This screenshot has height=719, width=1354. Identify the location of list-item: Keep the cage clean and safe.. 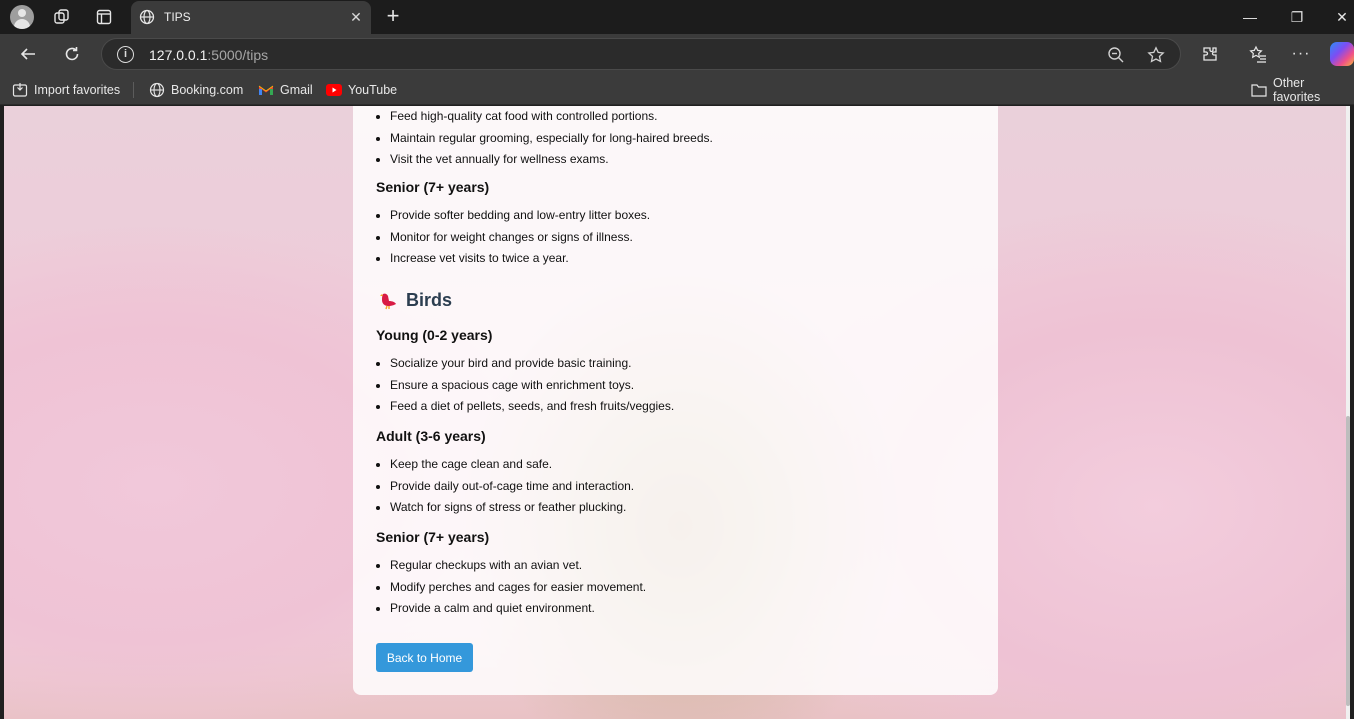
(512, 465).